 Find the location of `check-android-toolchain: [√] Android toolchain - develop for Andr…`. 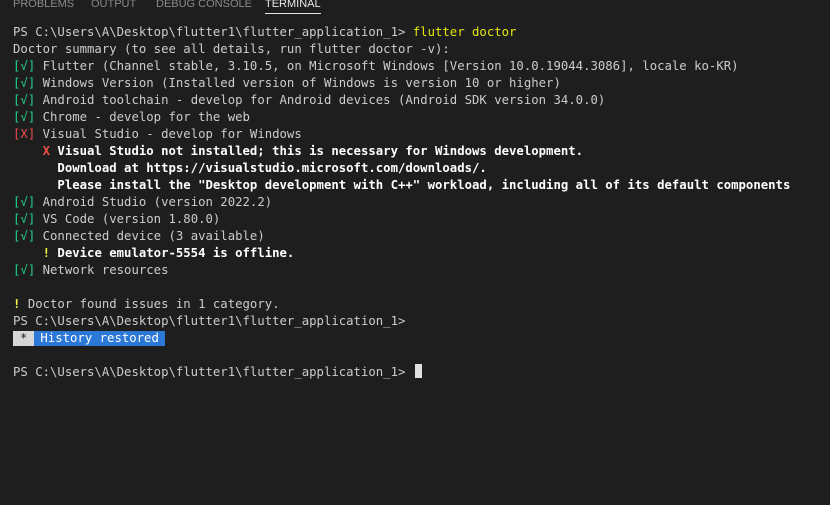

check-android-toolchain: [√] Android toolchain - develop for Andr… is located at coordinates (421, 100).